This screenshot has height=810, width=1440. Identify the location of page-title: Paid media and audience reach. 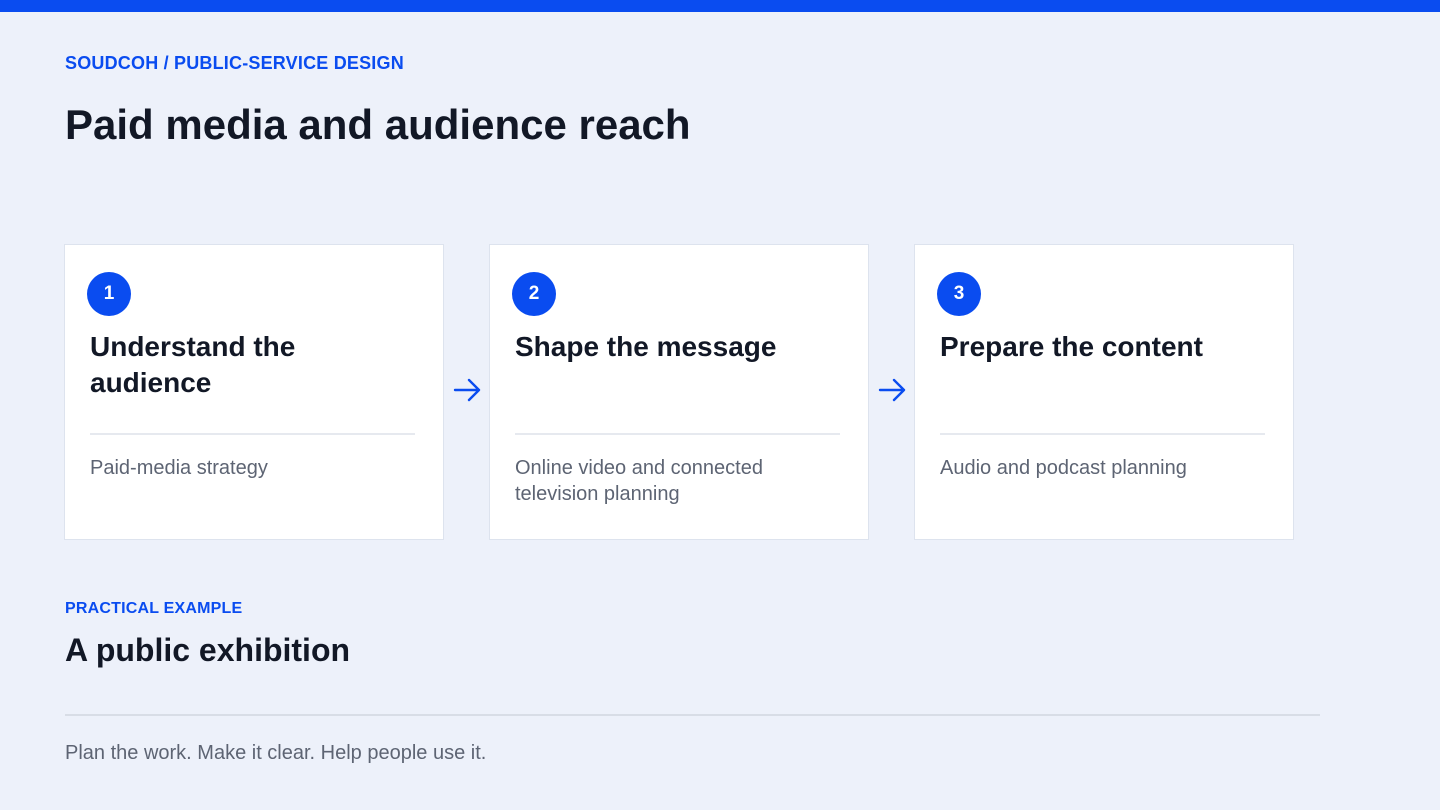
(378, 124).